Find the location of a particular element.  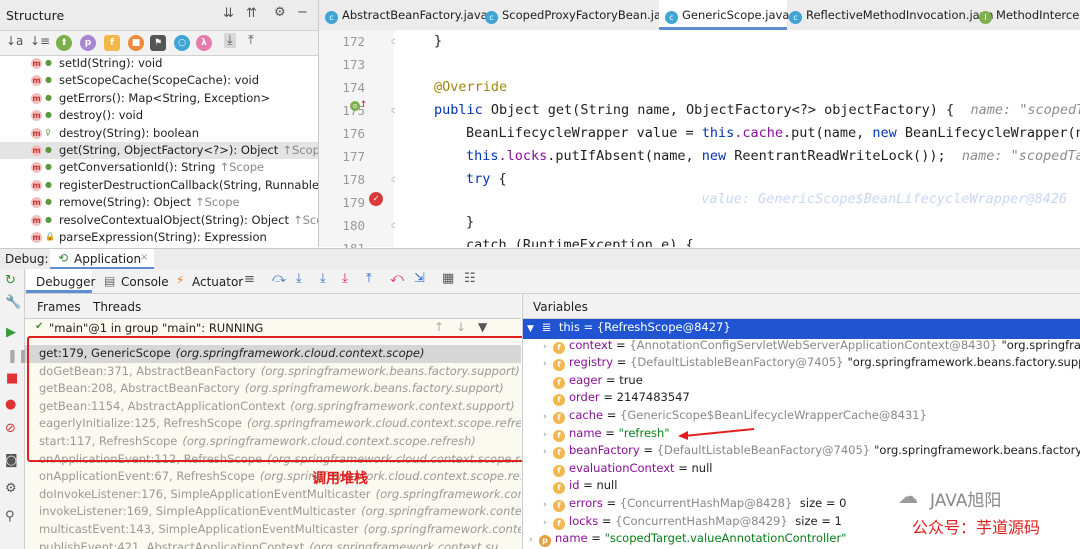

structure-item: m ● remove(String): Object ↑Scope is located at coordinates (159, 202).